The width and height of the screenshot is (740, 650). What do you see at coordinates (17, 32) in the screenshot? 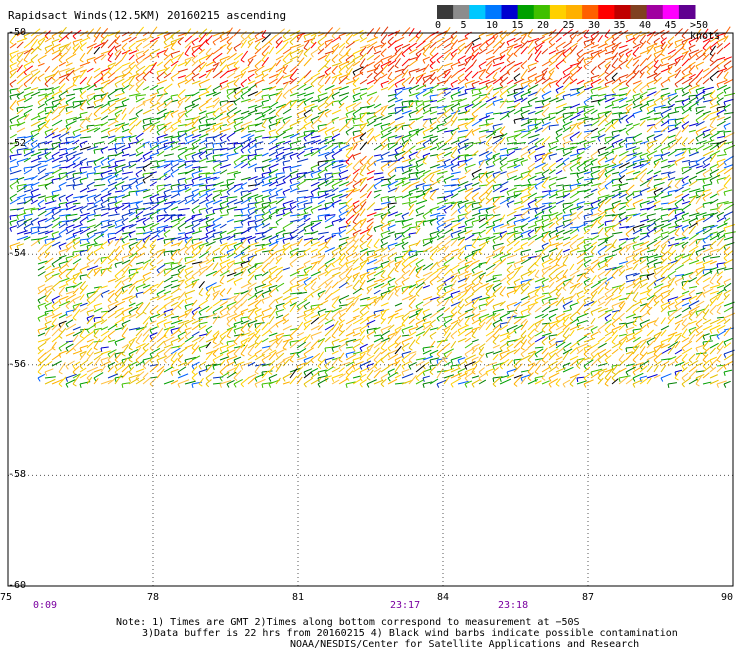
I see `y-tick-label: -50` at bounding box center [17, 32].